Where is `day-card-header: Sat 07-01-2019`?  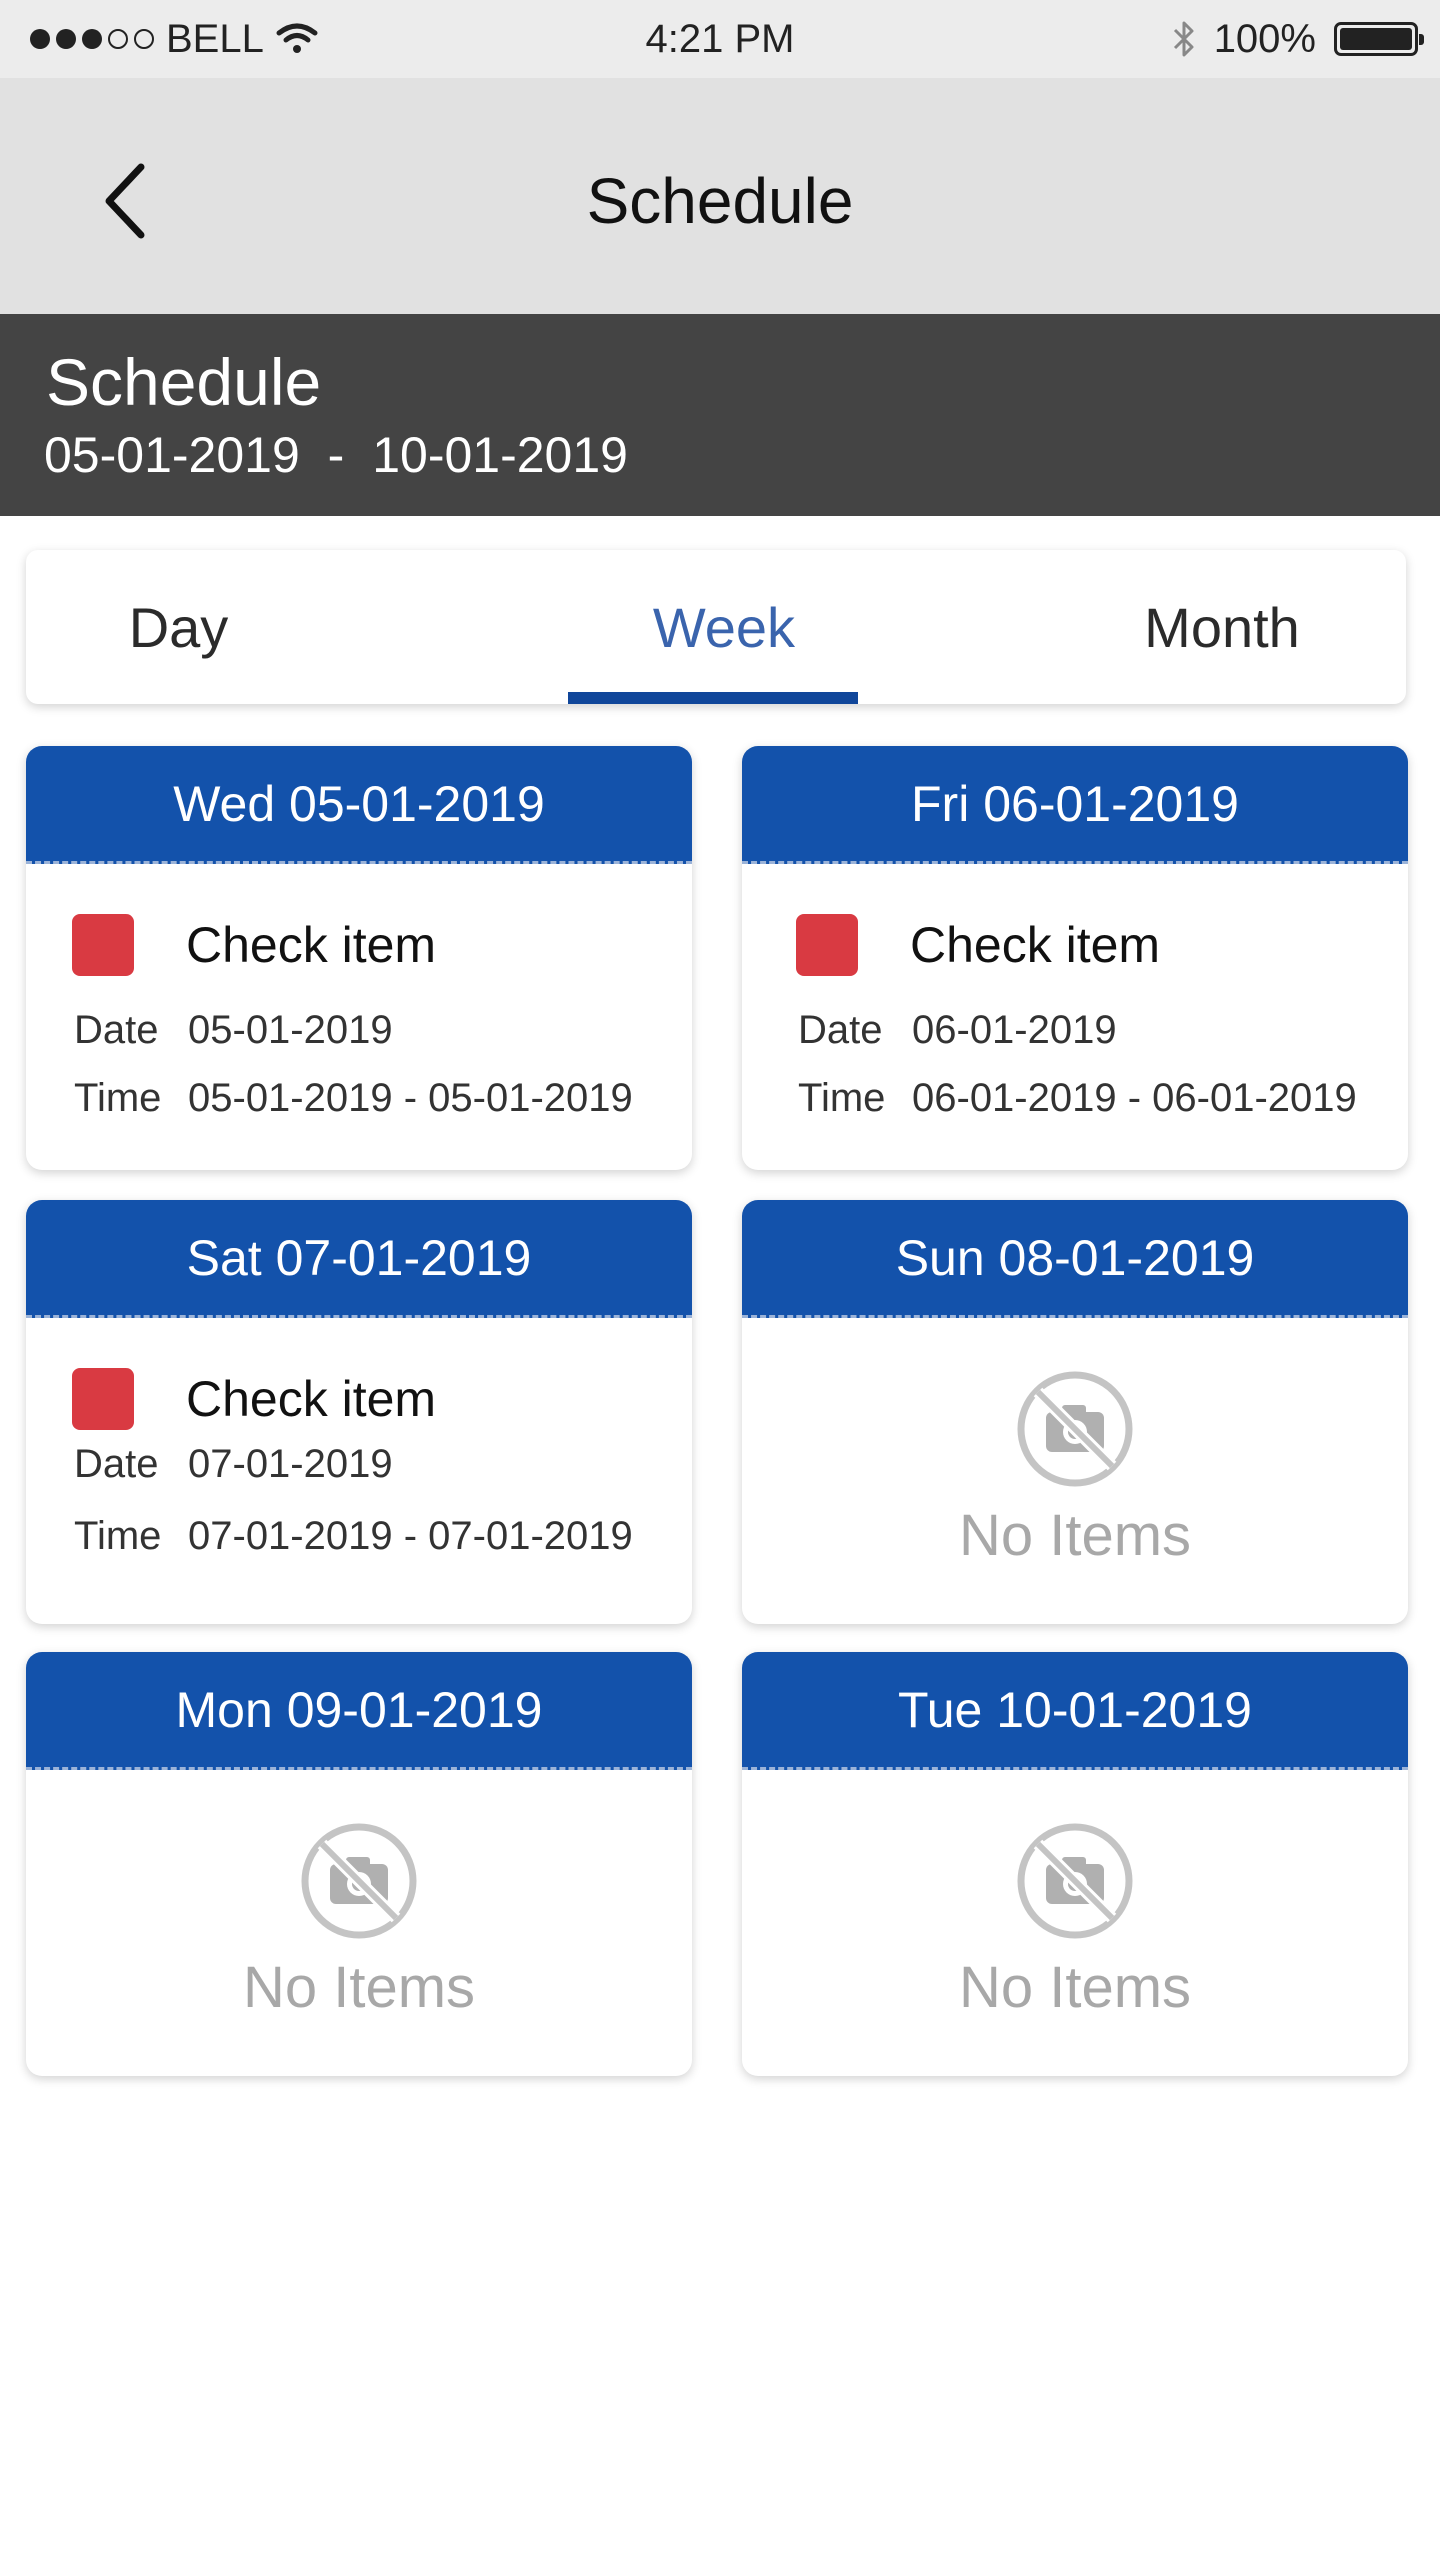
day-card-header: Sat 07-01-2019 is located at coordinates (359, 1259).